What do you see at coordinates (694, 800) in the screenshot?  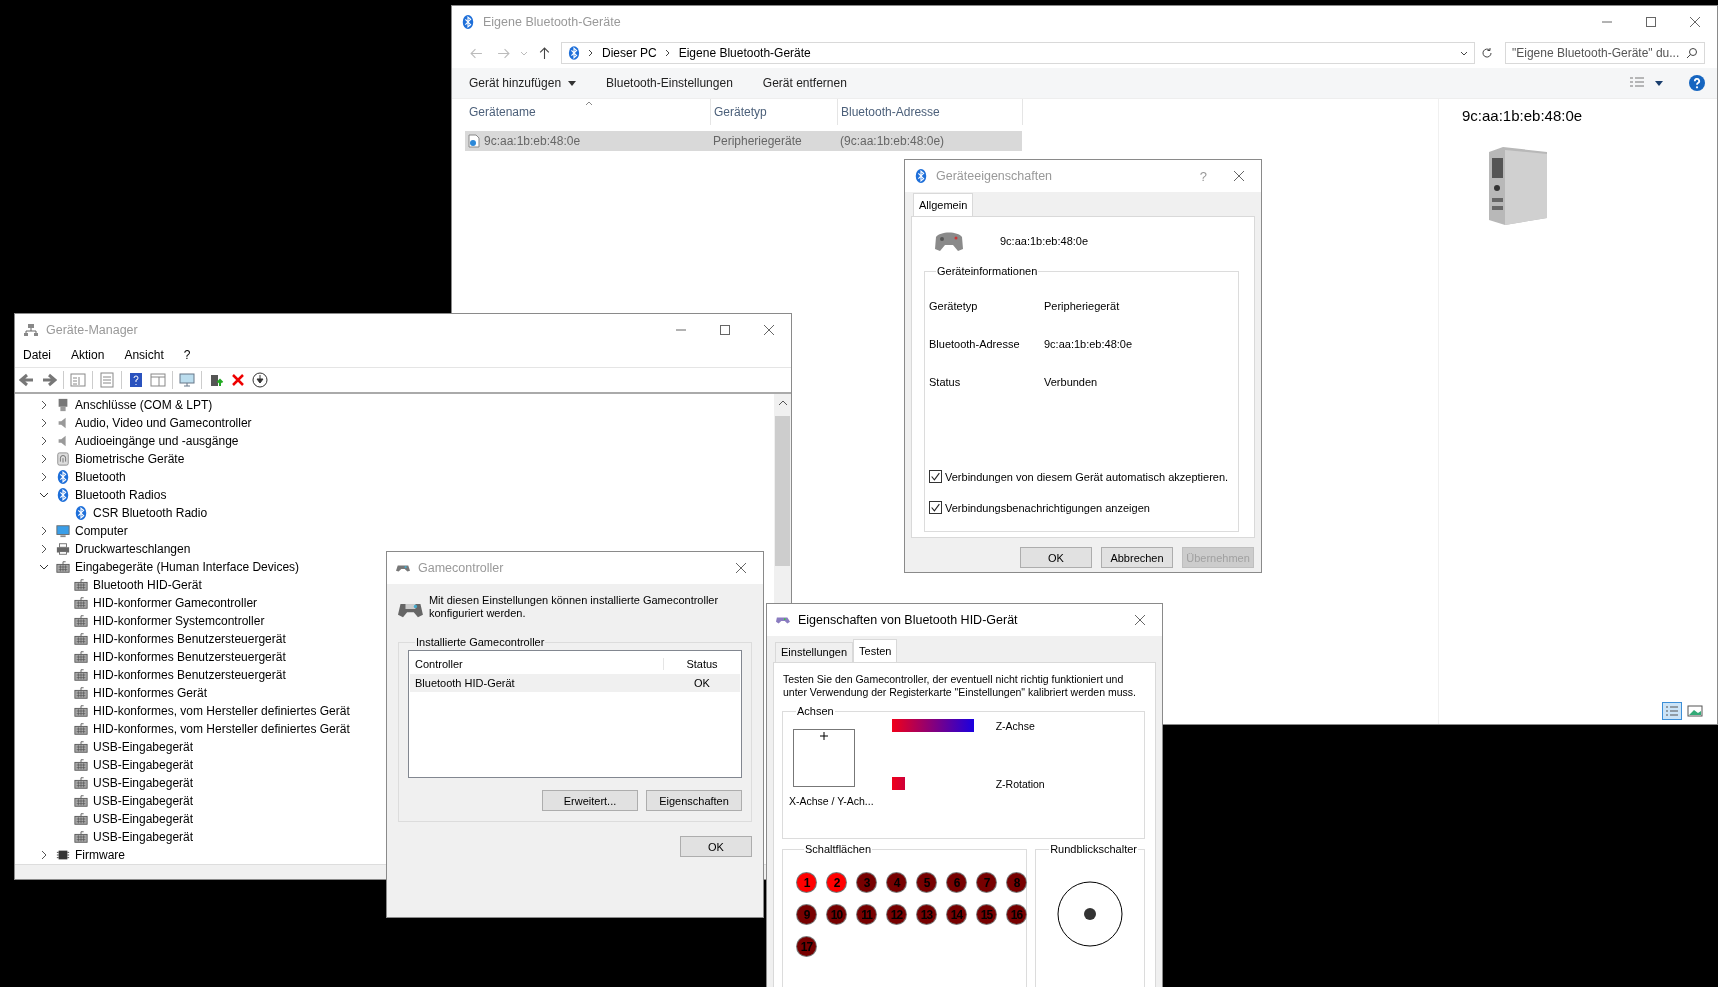 I see `dialog-button: Eigenschaften` at bounding box center [694, 800].